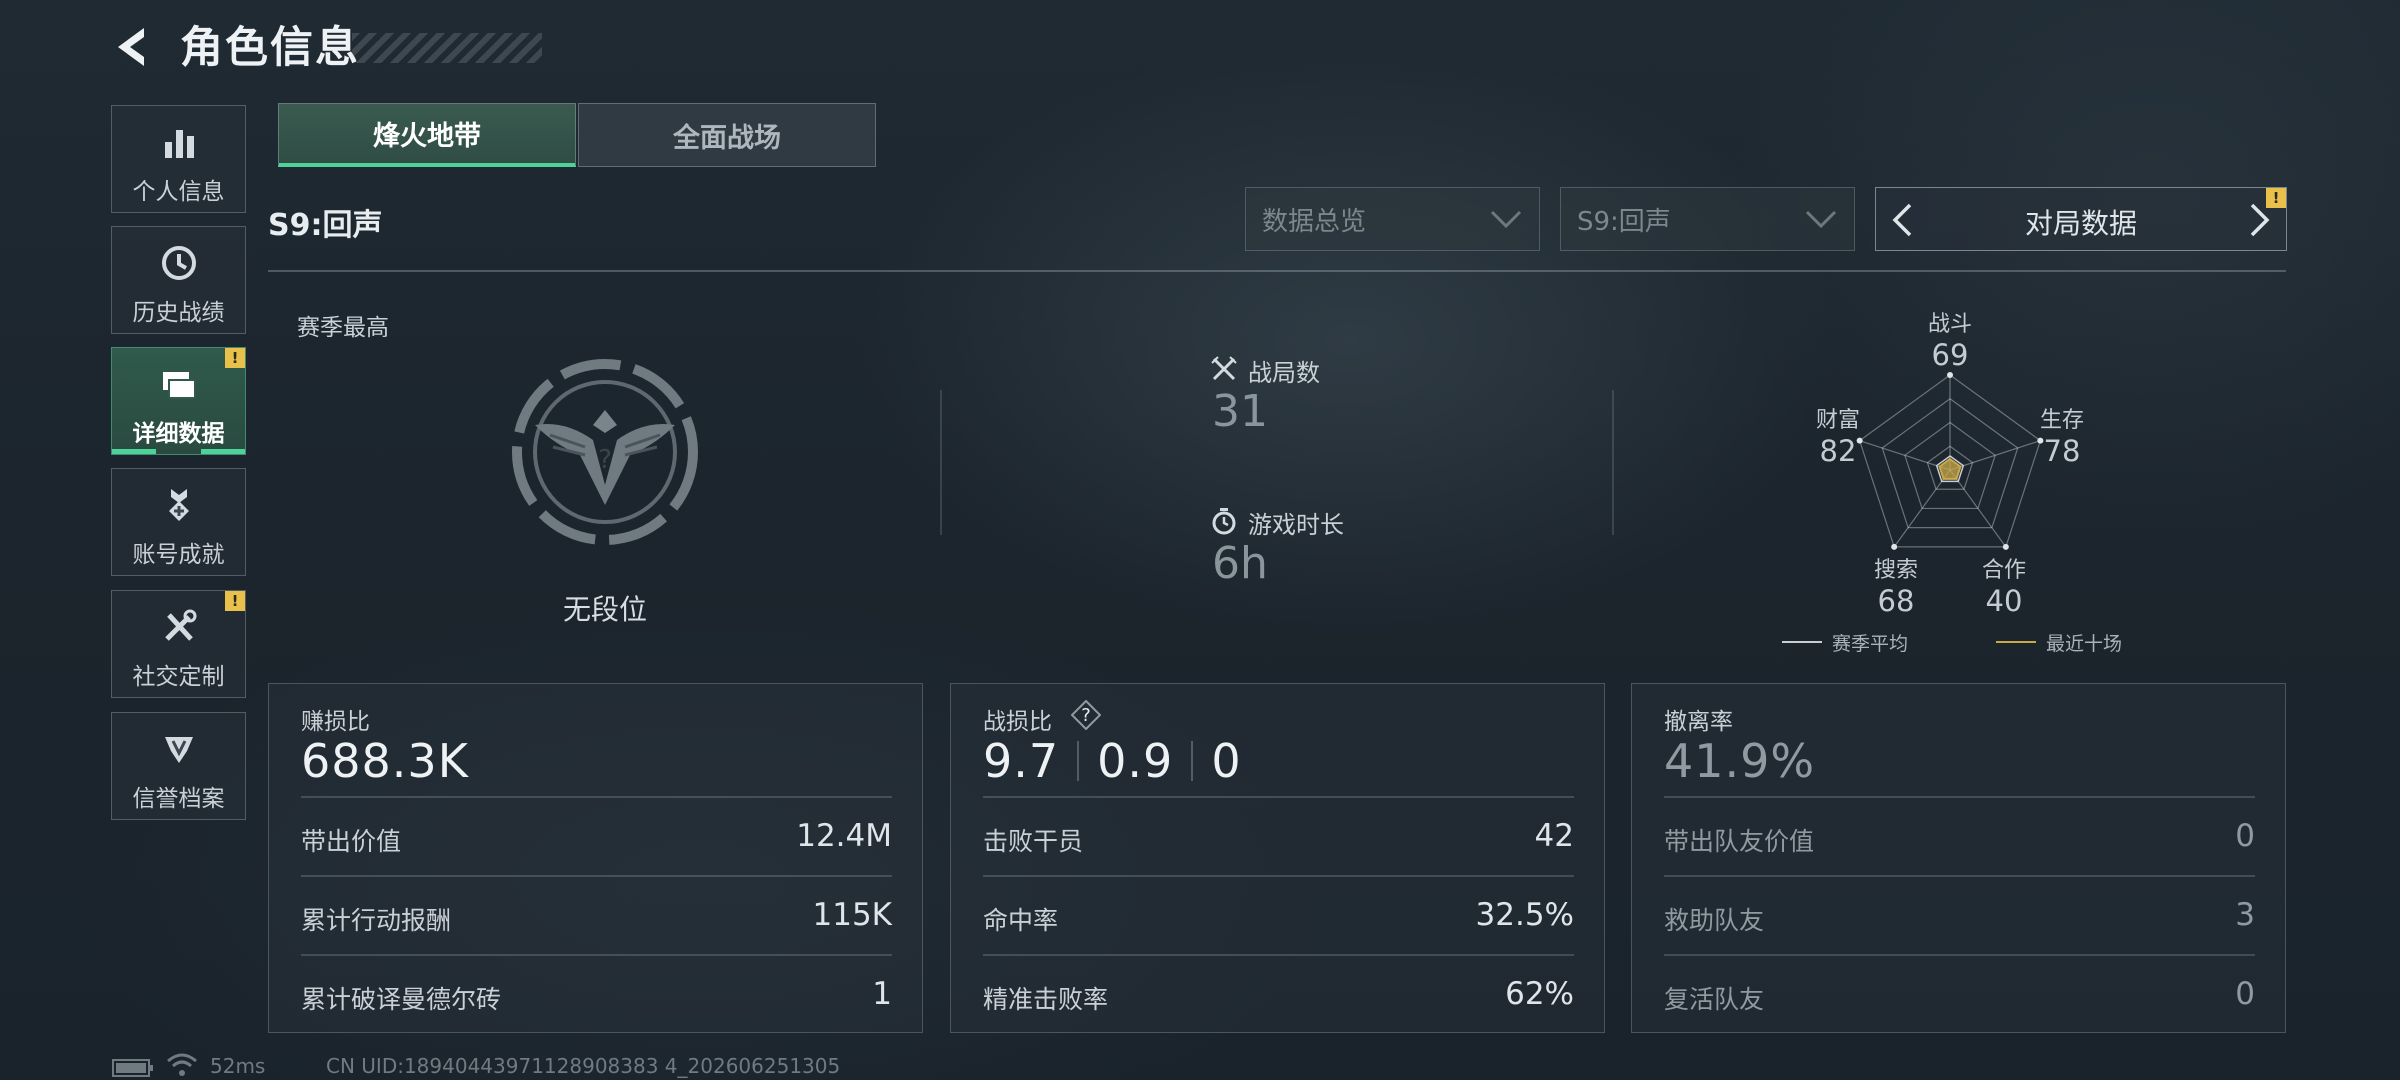 Image resolution: width=2400 pixels, height=1080 pixels. I want to click on table-row: 复活队友 0, so click(1959, 994).